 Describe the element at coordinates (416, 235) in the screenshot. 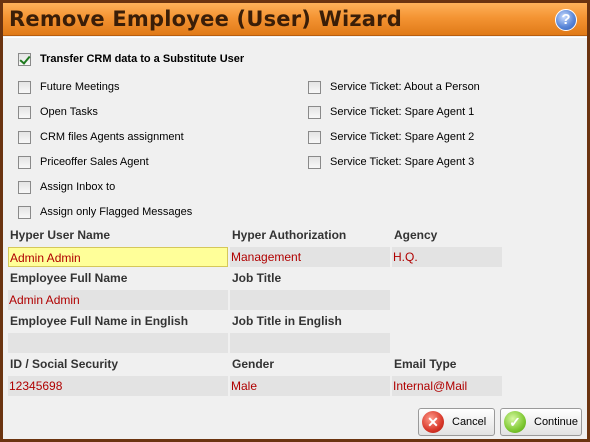

I see `agency-label: Agency` at that location.